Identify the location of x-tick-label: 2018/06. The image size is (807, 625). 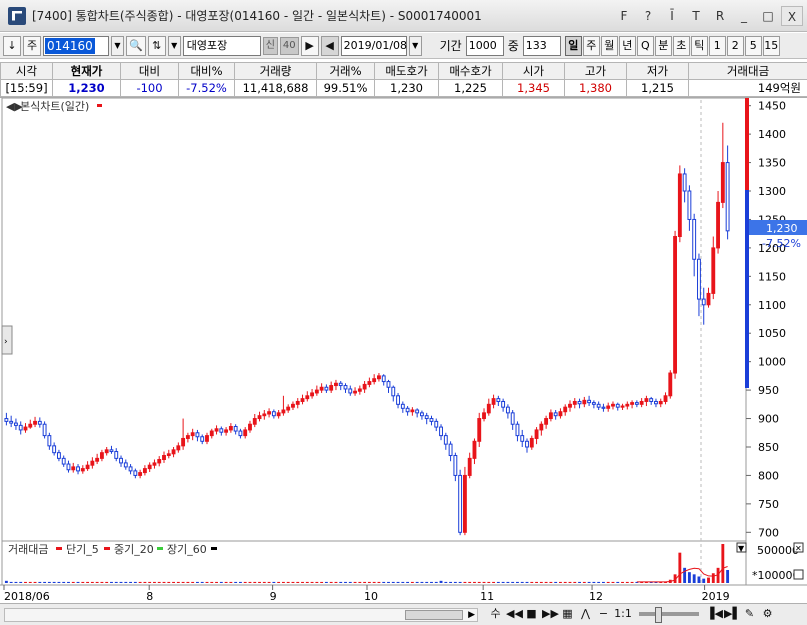
(27, 596).